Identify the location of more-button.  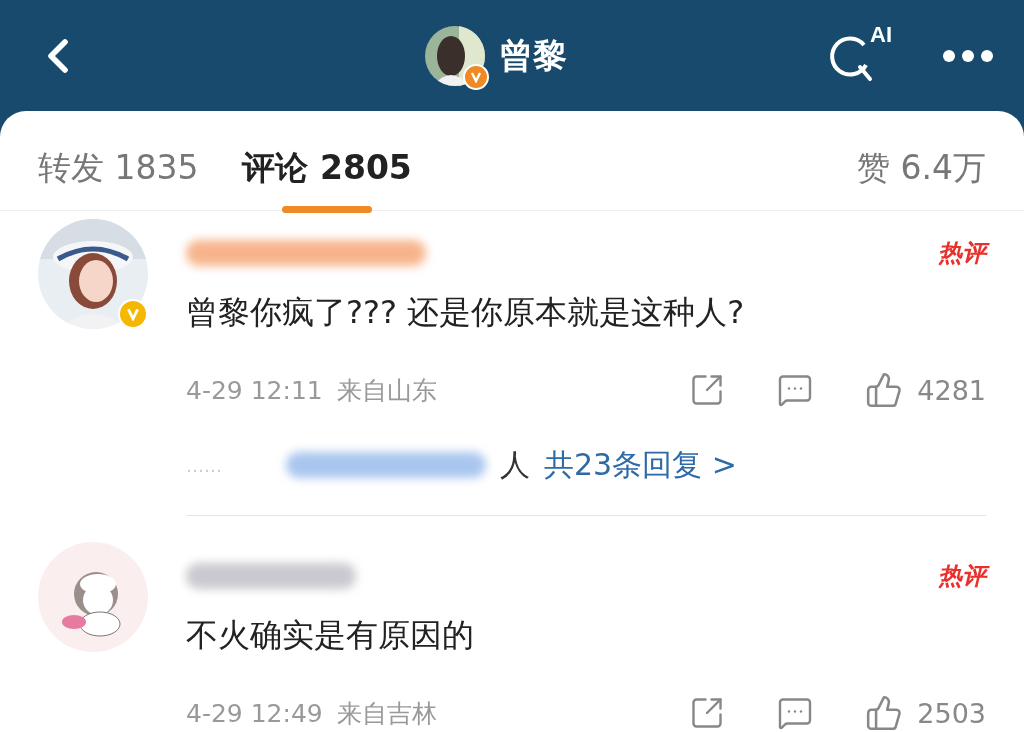
(968, 55).